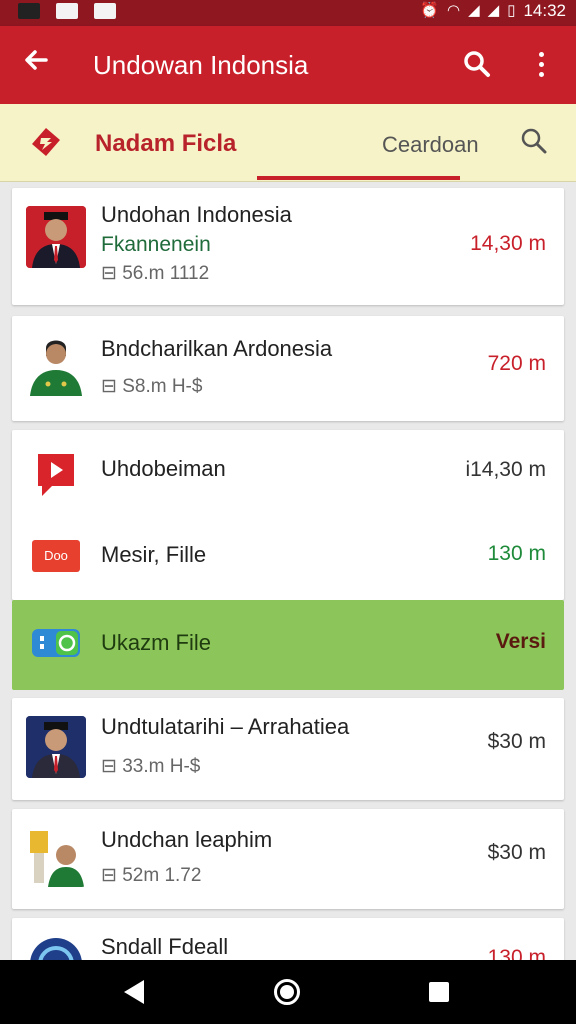  I want to click on item-name: Undchan leaphim, so click(187, 839).